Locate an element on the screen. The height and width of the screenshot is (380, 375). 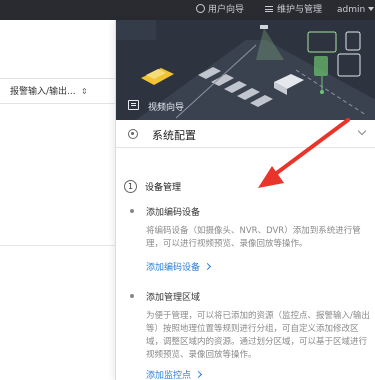
step-title: 设备管理 is located at coordinates (163, 188).